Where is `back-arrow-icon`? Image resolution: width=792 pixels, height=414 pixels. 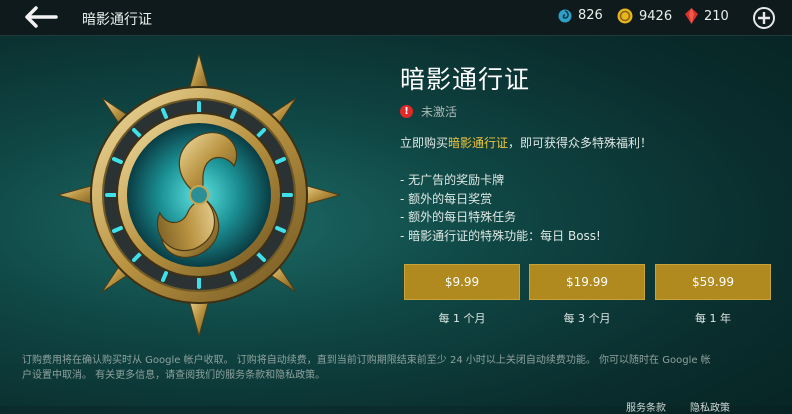 back-arrow-icon is located at coordinates (40, 17).